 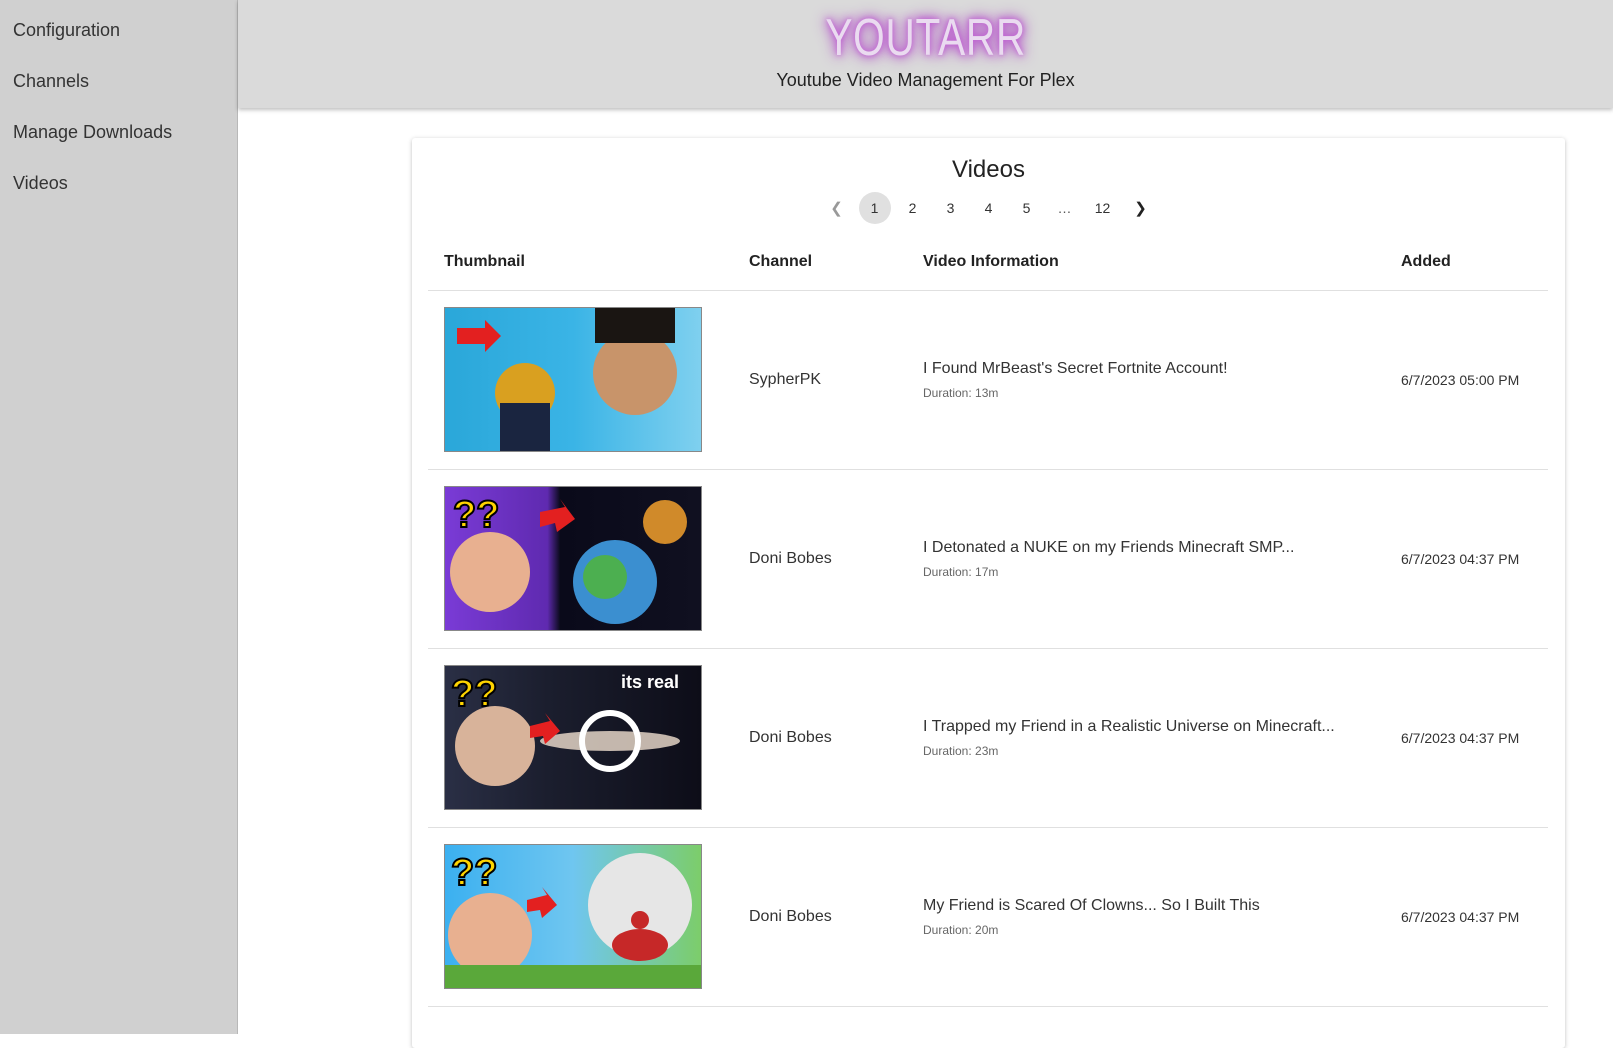 What do you see at coordinates (1466, 262) in the screenshot?
I see `column-header-added: Added` at bounding box center [1466, 262].